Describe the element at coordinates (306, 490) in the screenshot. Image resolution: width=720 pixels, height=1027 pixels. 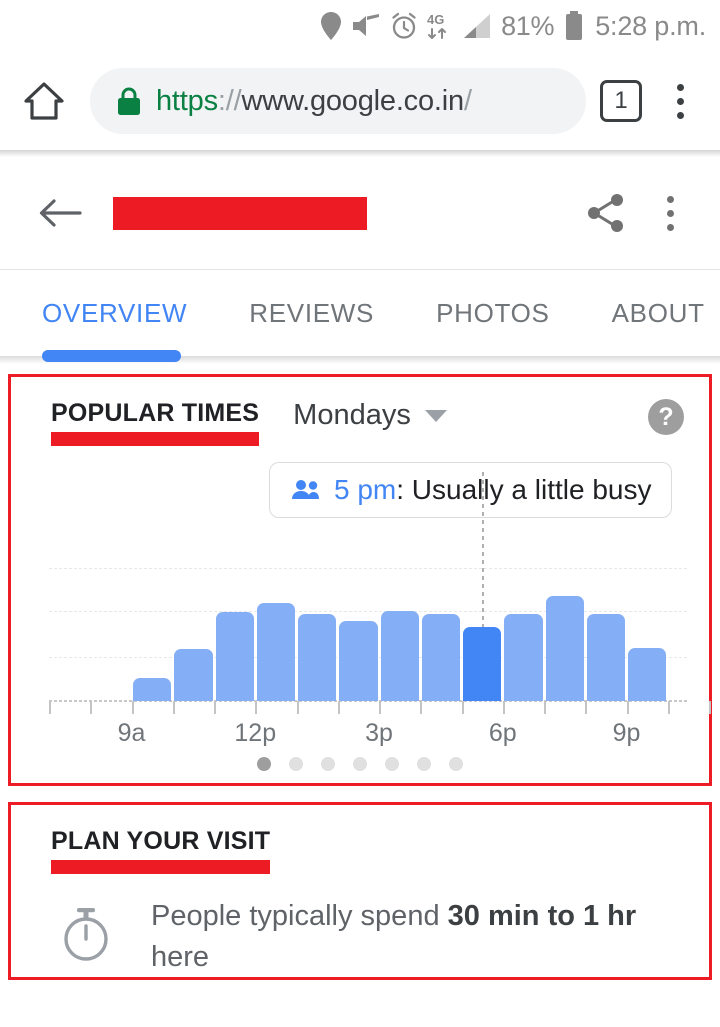
I see `people-icon` at that location.